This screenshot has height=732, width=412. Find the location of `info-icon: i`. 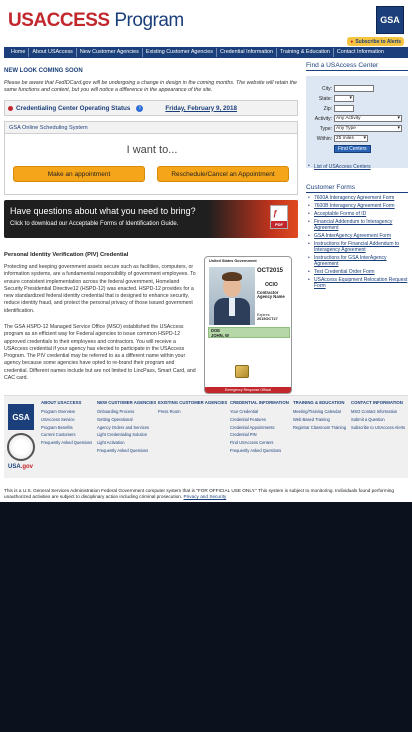

info-icon: i is located at coordinates (140, 108).